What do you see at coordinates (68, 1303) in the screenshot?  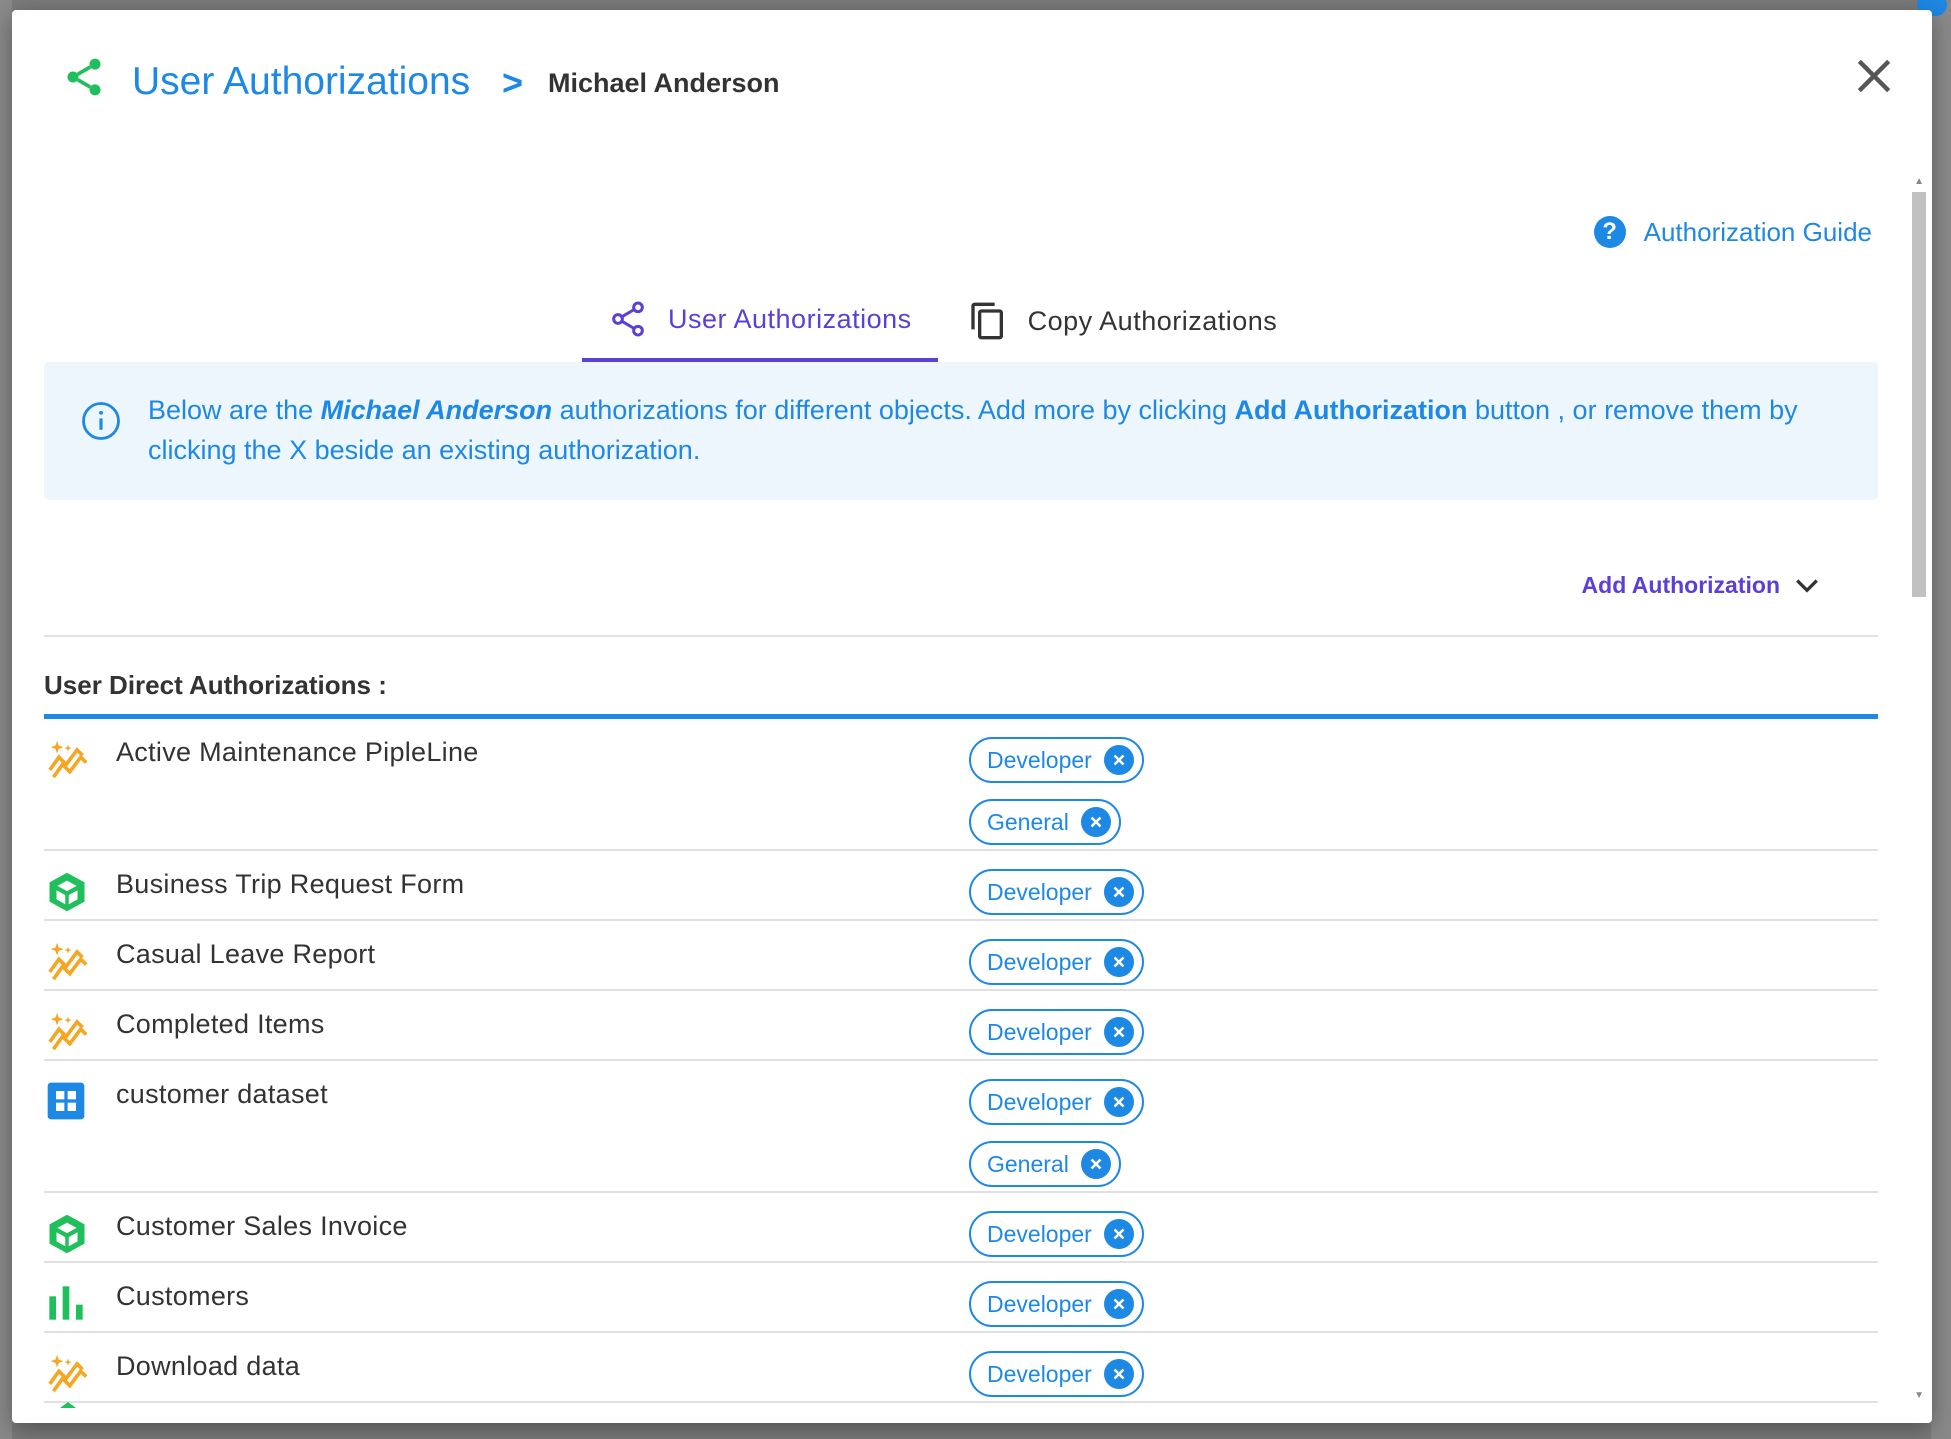 I see `bar-chart-icon` at bounding box center [68, 1303].